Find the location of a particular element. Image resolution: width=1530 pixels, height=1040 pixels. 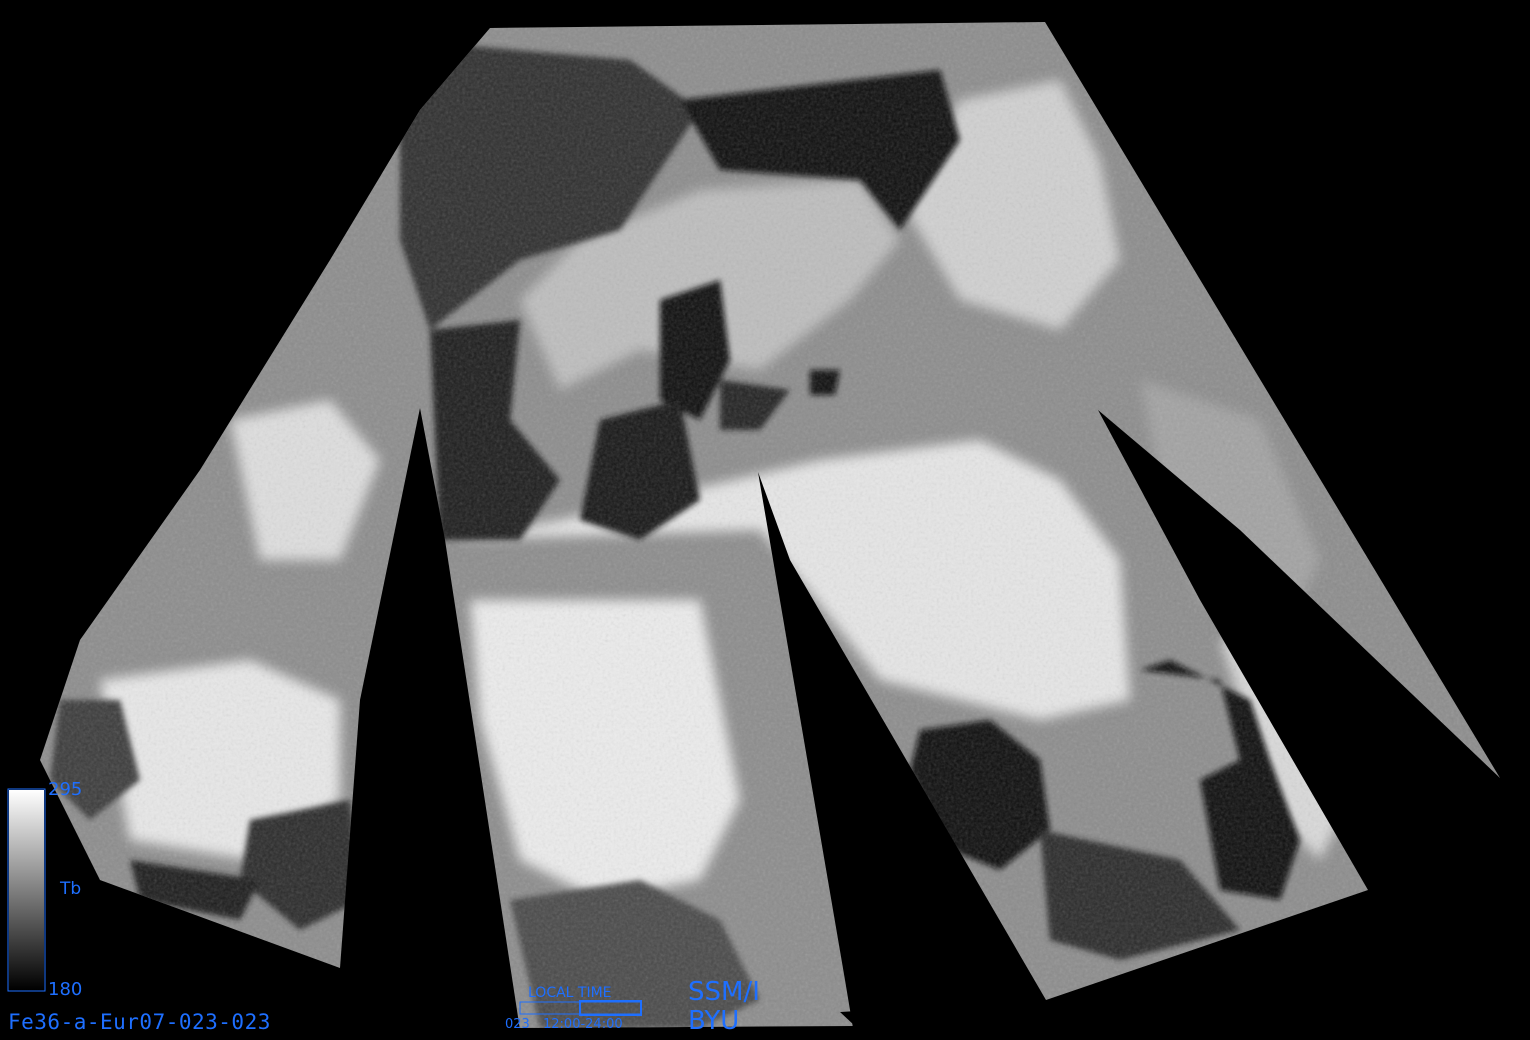

institution-label: BYU is located at coordinates (714, 1021).